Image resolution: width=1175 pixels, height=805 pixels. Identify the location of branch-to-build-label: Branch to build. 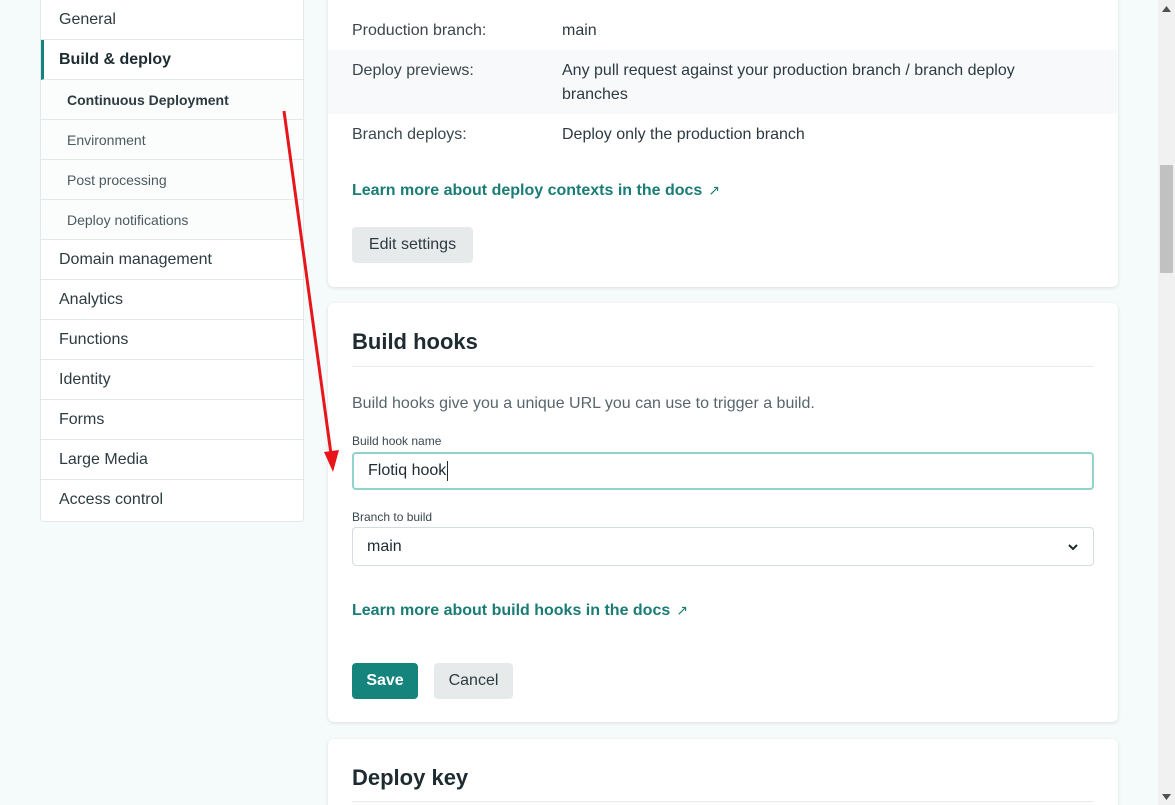
(392, 517).